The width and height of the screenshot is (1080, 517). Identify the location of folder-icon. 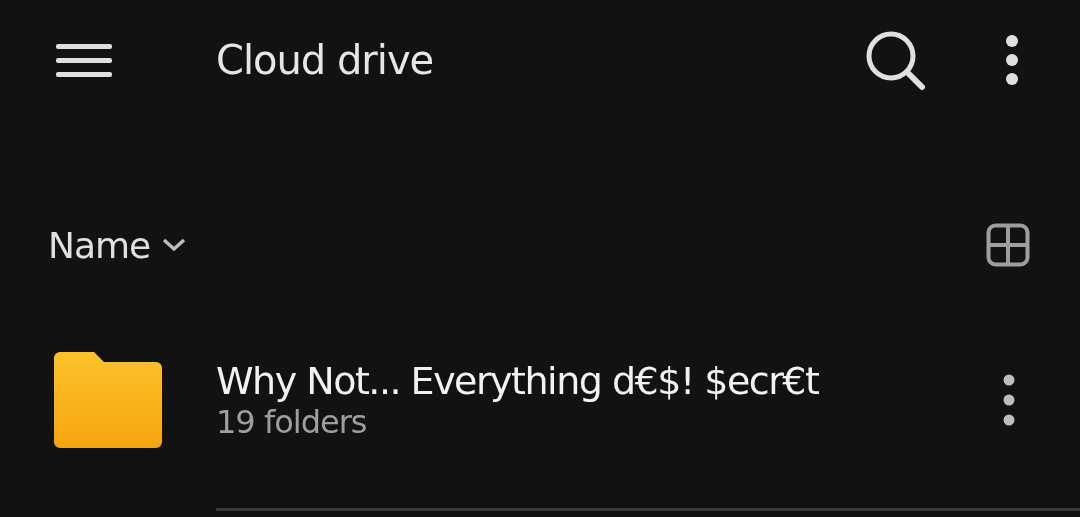
(108, 400).